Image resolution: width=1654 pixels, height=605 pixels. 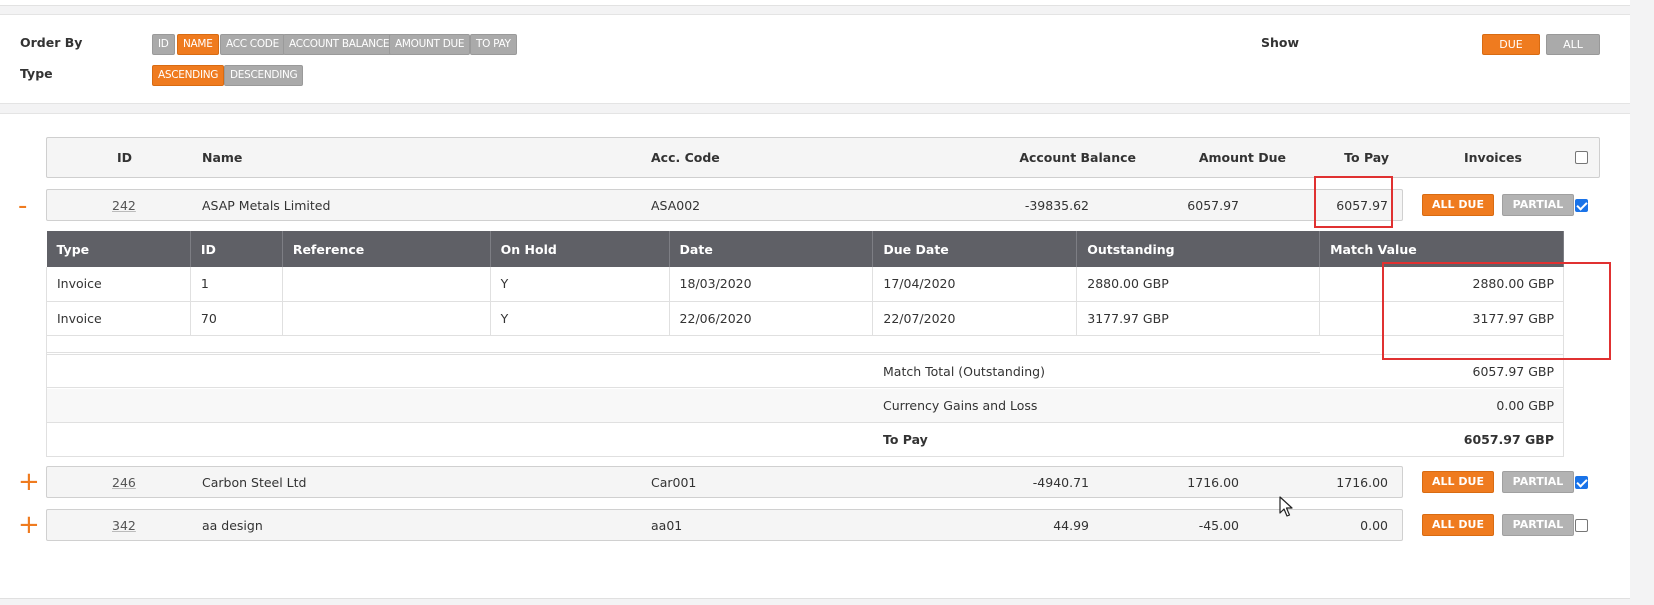 What do you see at coordinates (188, 75) in the screenshot?
I see `type-ascending-chip: ASCENDING` at bounding box center [188, 75].